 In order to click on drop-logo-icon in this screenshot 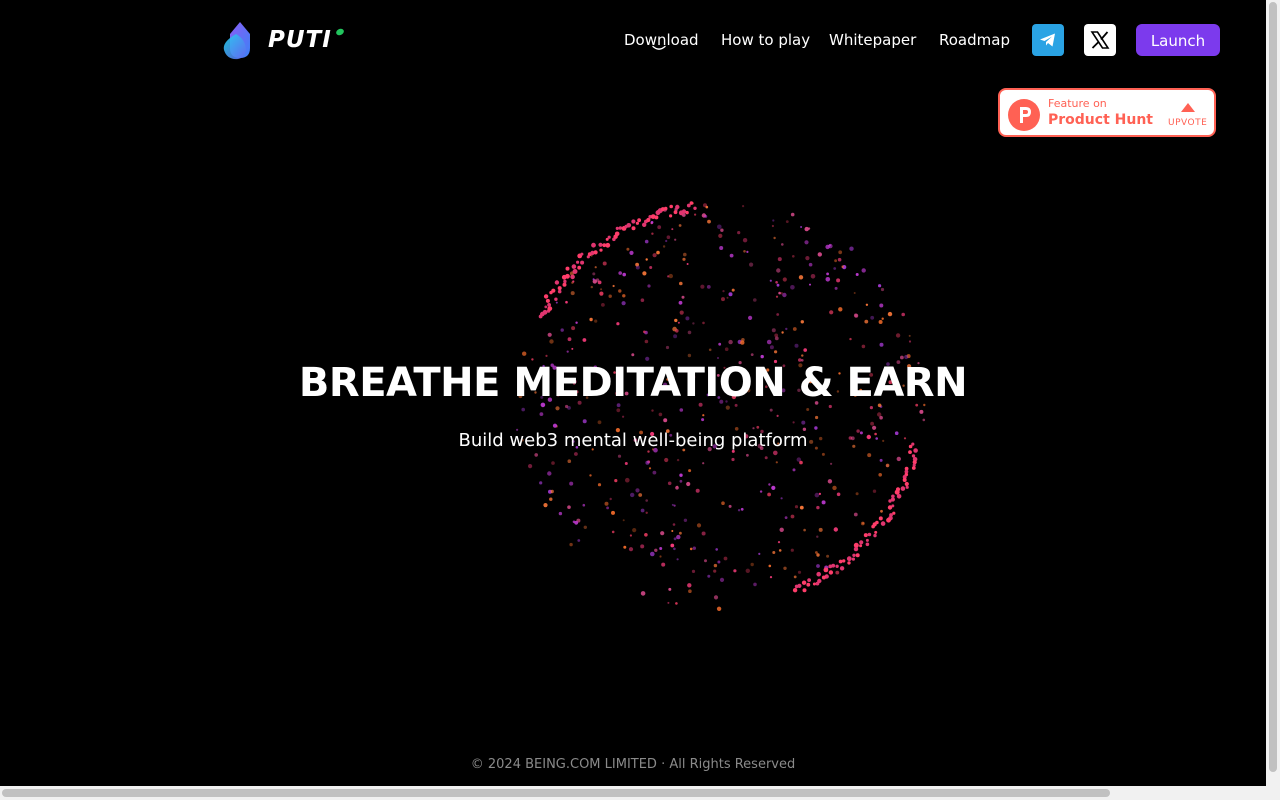, I will do `click(236, 41)`.